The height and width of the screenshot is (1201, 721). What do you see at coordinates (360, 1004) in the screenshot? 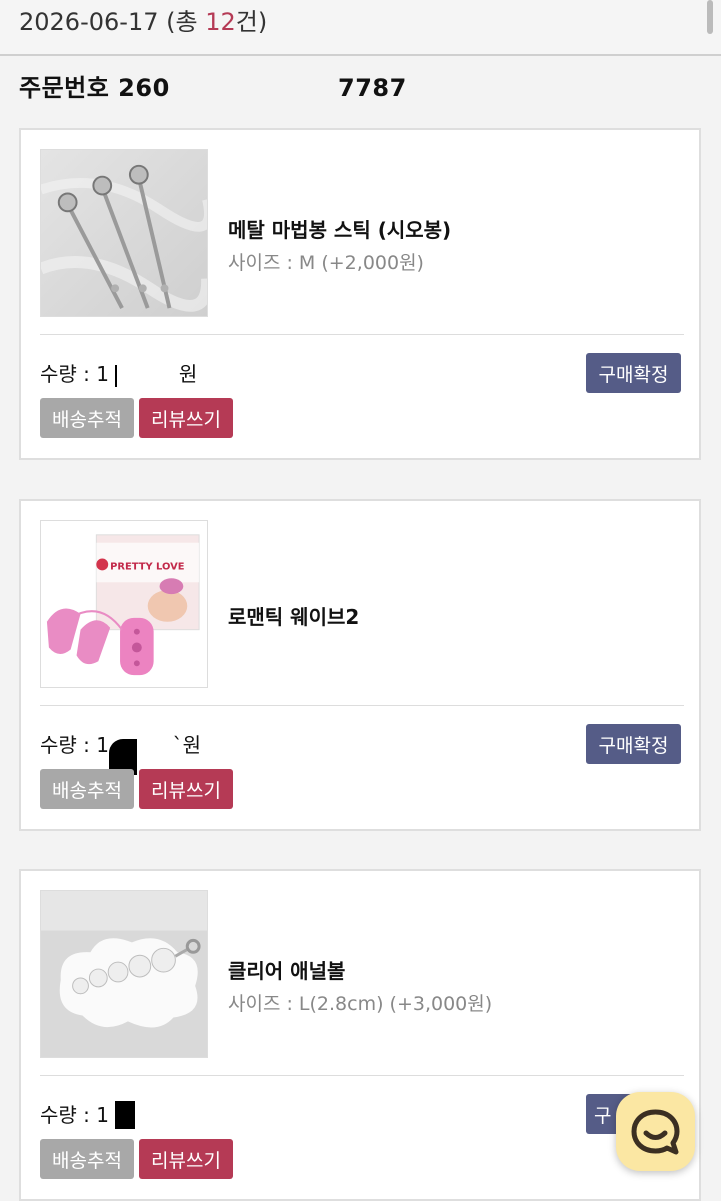
I see `product-option: 사이즈 : L(2.8cm) (+3,000원)` at bounding box center [360, 1004].